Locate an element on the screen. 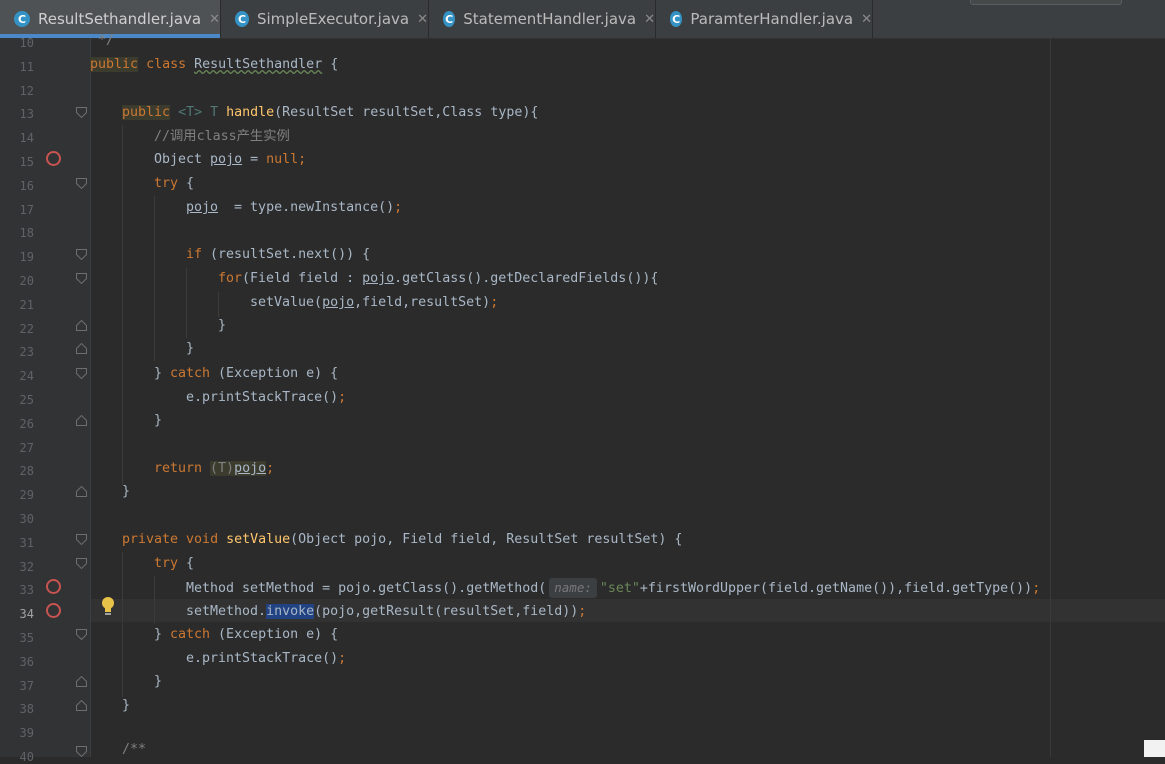  line-number: 33 is located at coordinates (26, 590).